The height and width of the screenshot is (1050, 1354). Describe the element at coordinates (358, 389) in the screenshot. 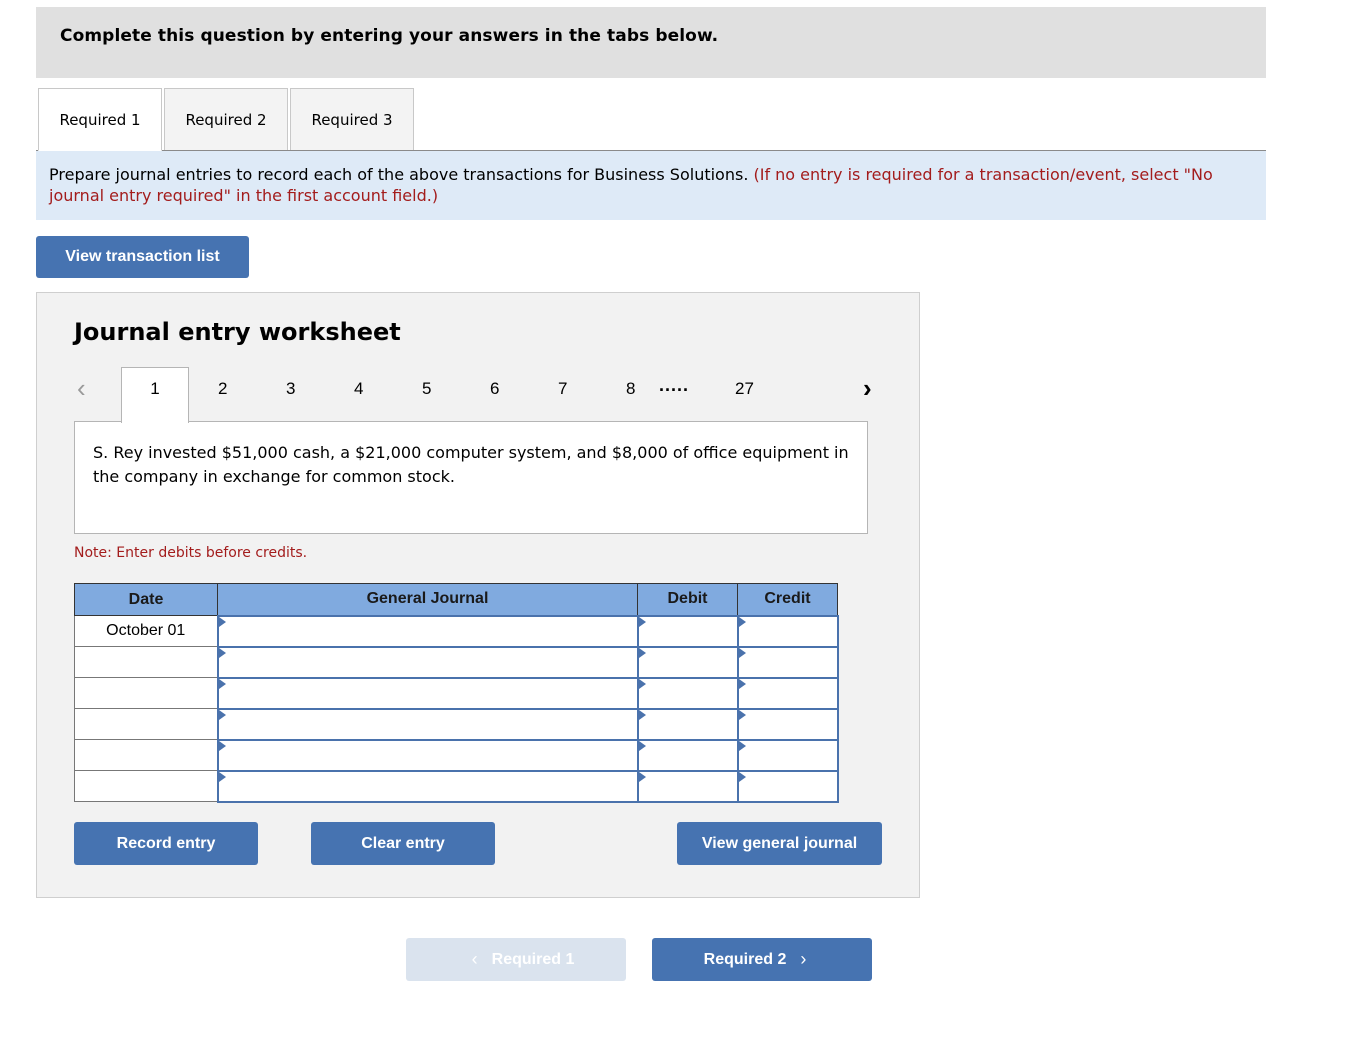

I see `page-4: 4` at that location.